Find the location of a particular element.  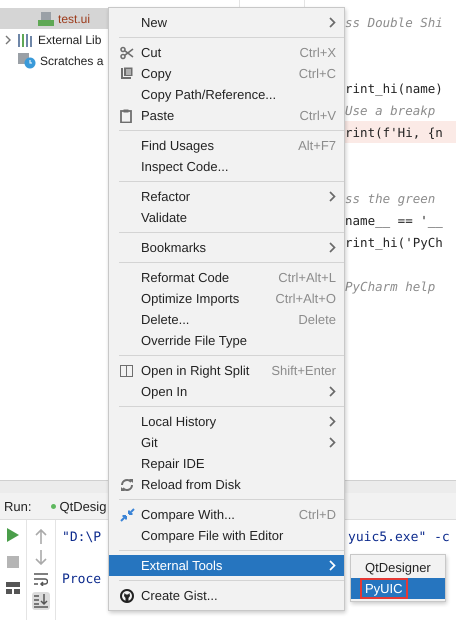

wrap-icon is located at coordinates (41, 579).